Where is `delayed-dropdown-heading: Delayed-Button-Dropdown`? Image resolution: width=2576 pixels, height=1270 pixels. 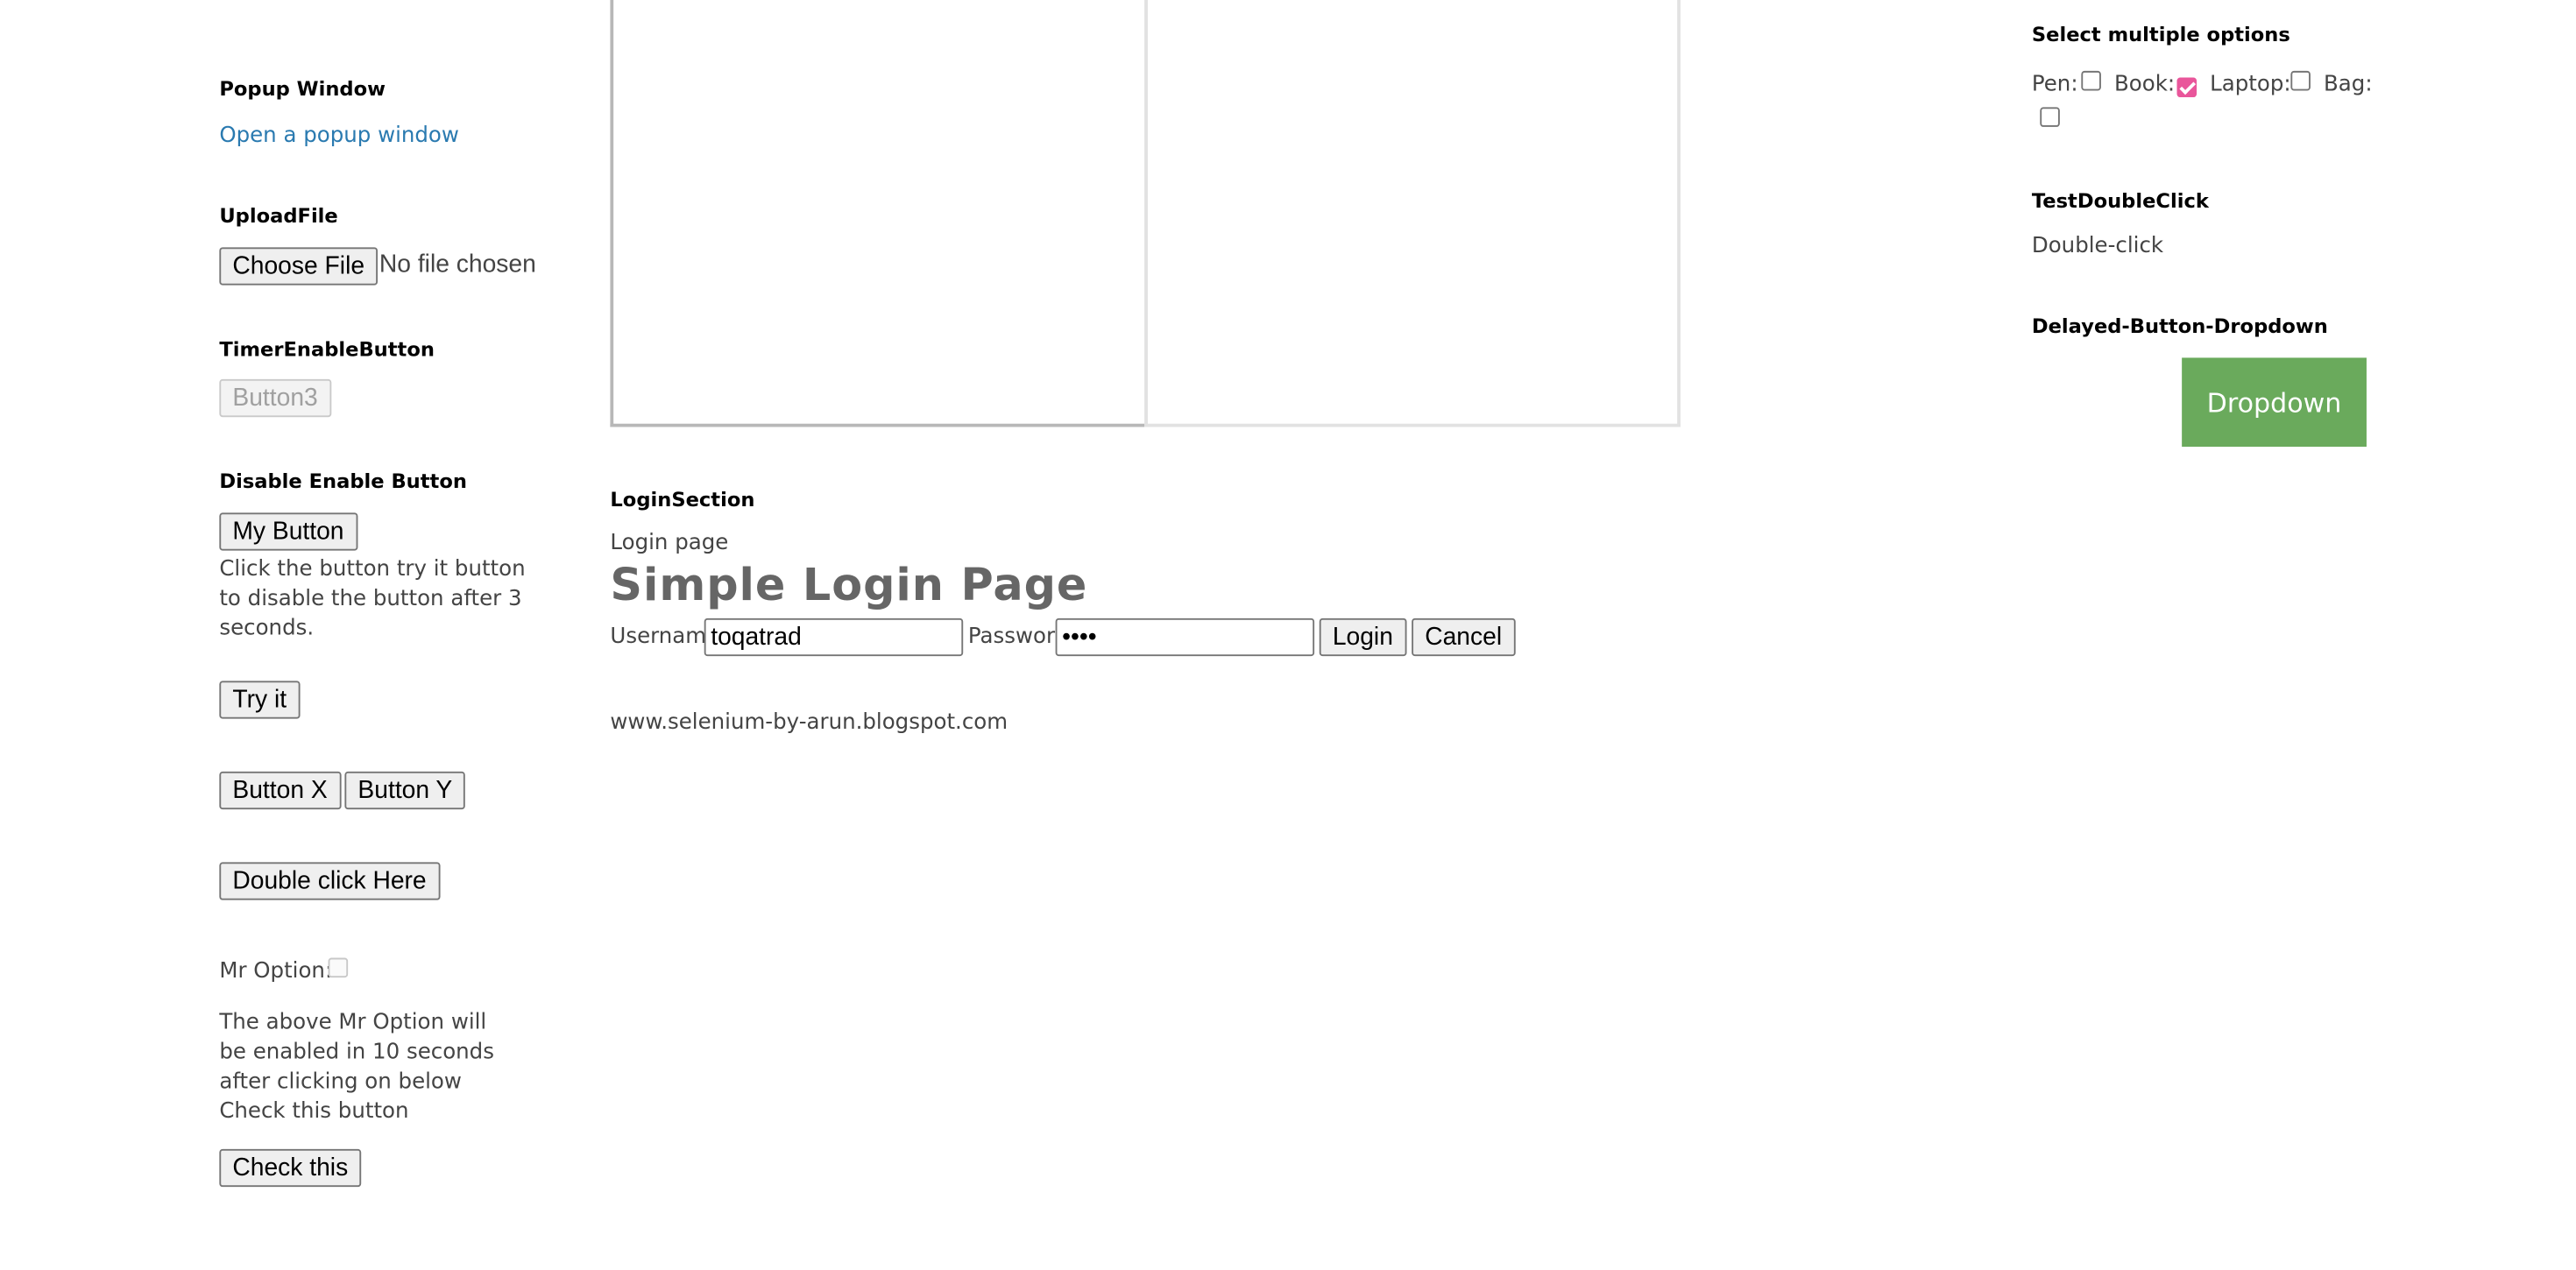 delayed-dropdown-heading: Delayed-Button-Dropdown is located at coordinates (2179, 326).